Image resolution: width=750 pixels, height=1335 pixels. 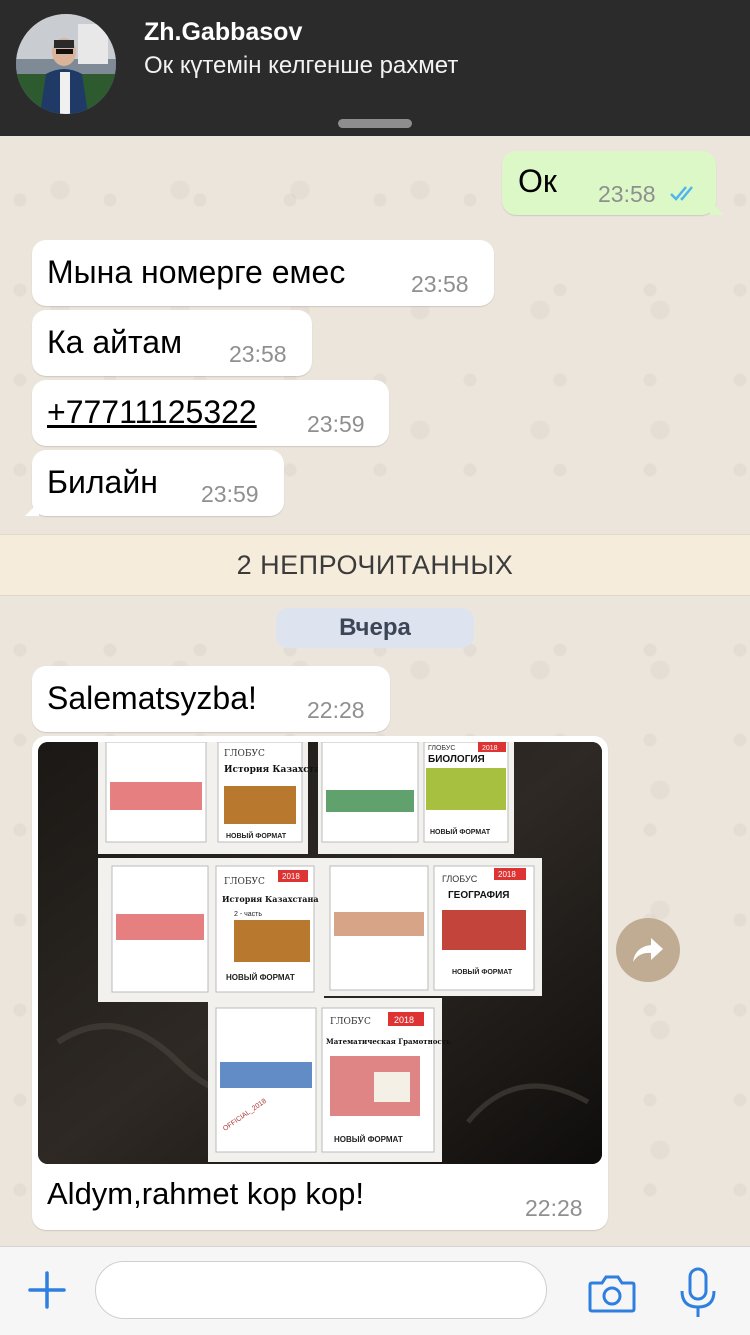 I want to click on sender-avatar, so click(x=66, y=64).